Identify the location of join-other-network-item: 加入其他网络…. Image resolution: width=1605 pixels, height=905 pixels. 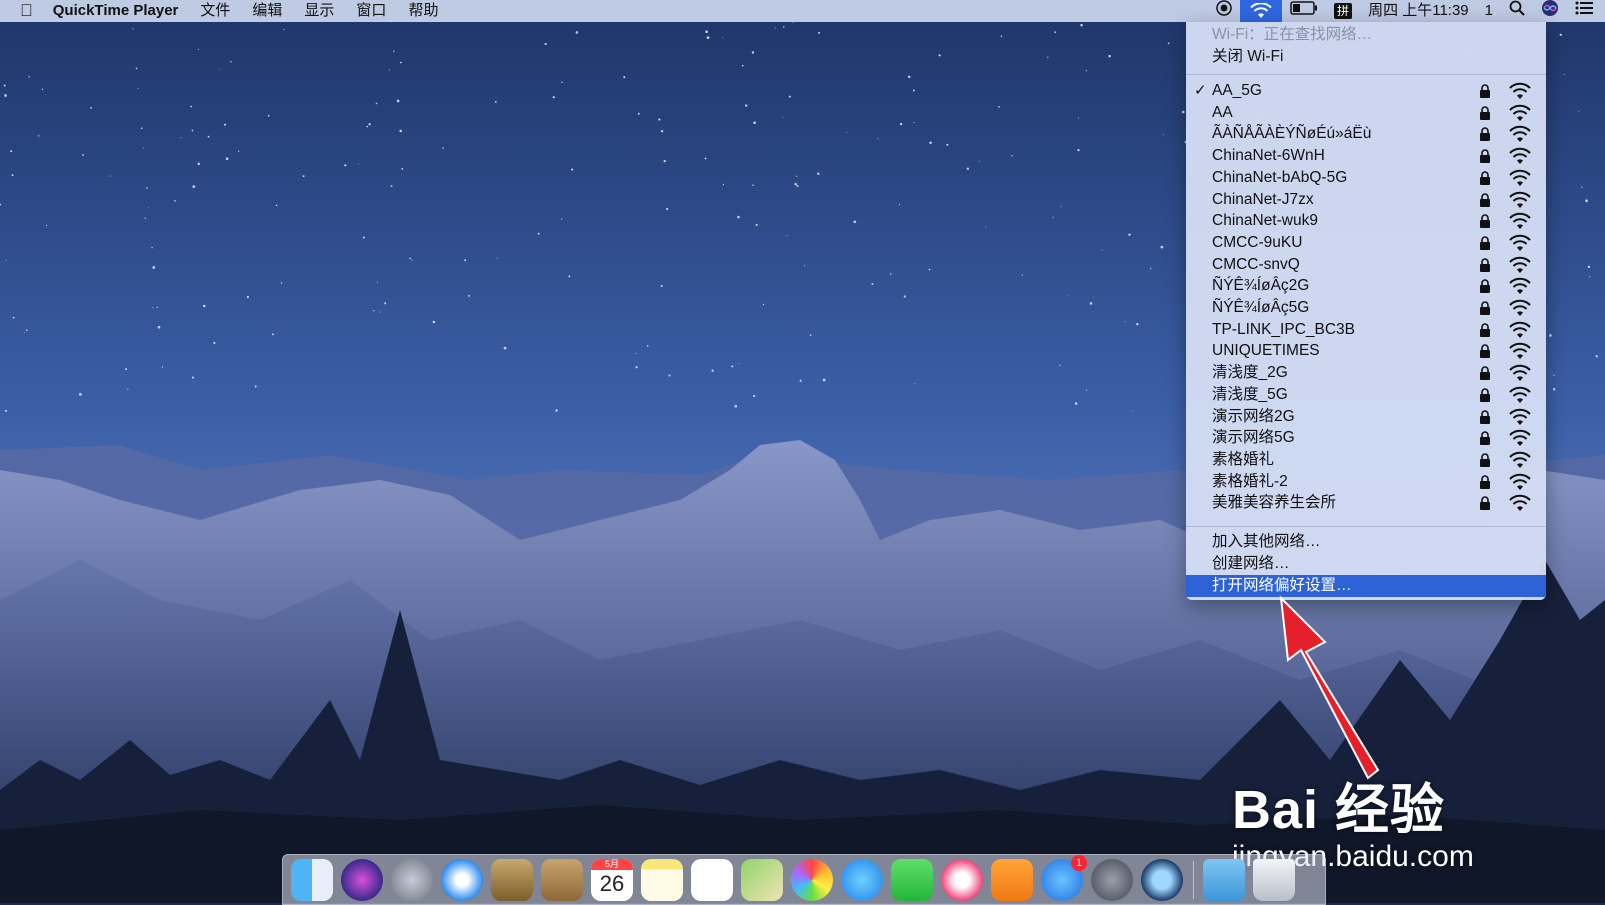
(1366, 542).